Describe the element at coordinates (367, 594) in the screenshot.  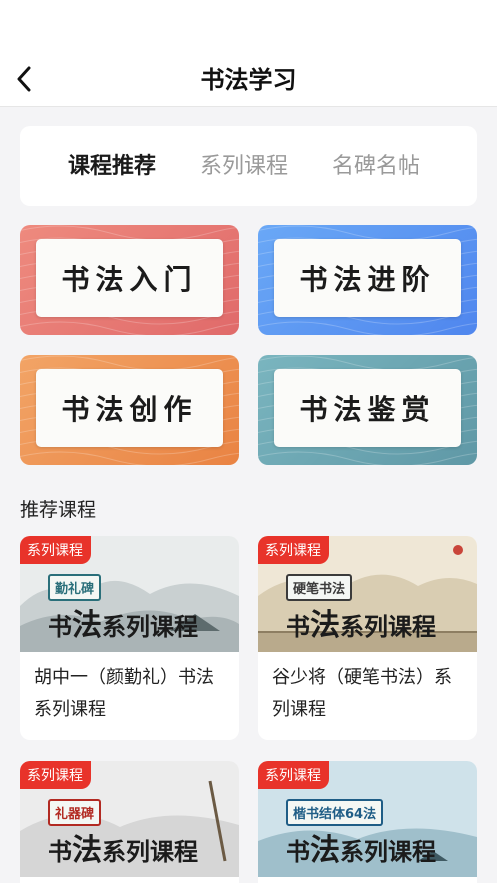
I see `course-thumbnail: 系列课程 硬笔书法 书法系列课程` at that location.